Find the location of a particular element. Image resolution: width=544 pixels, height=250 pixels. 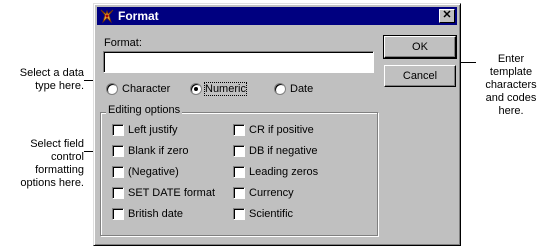

radio-numeric is located at coordinates (196, 89).